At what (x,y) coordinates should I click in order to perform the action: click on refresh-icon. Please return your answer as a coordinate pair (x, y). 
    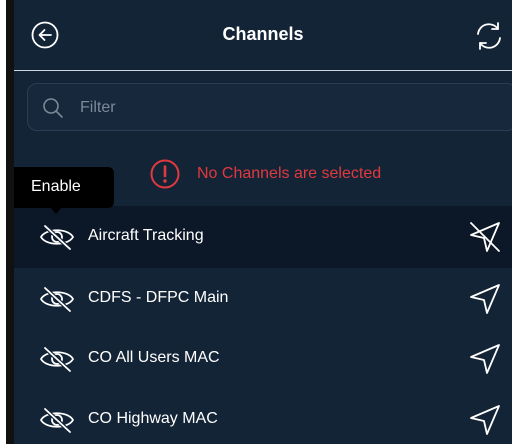
    Looking at the image, I should click on (489, 36).